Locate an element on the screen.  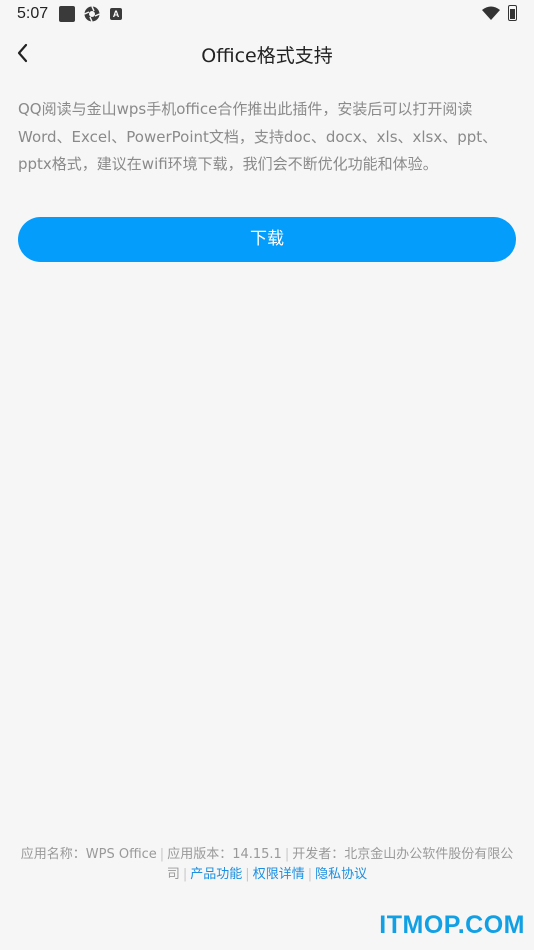
permission-details-link: 权限详情 is located at coordinates (279, 874).